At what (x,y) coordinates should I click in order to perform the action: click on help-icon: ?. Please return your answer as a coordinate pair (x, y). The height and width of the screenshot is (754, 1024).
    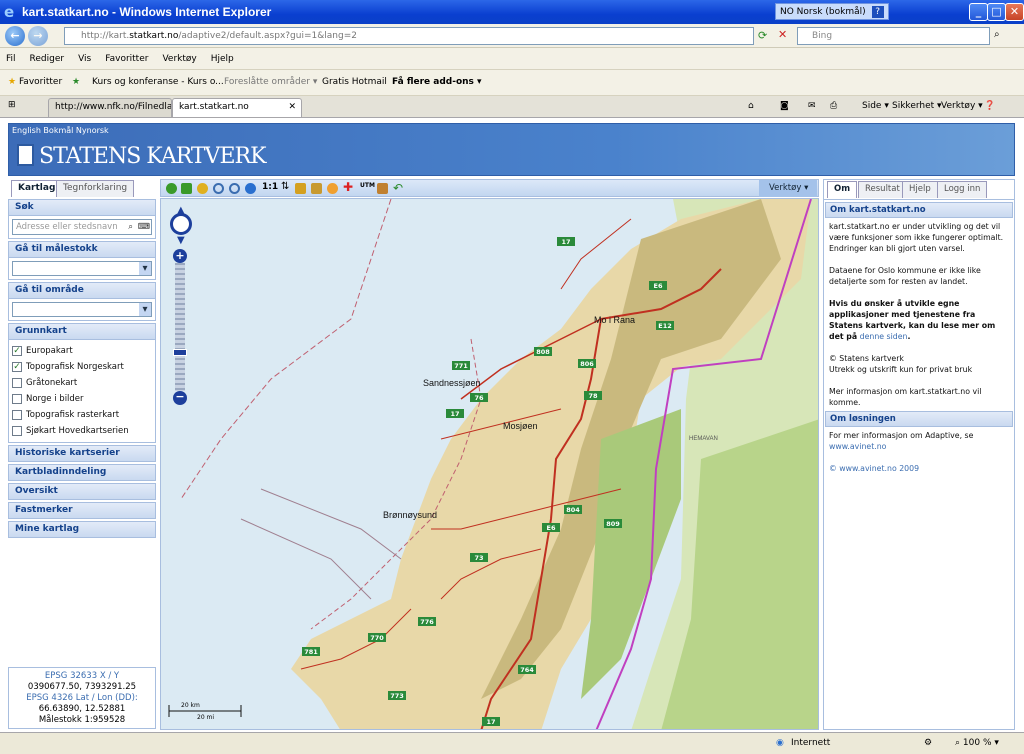
    Looking at the image, I should click on (877, 12).